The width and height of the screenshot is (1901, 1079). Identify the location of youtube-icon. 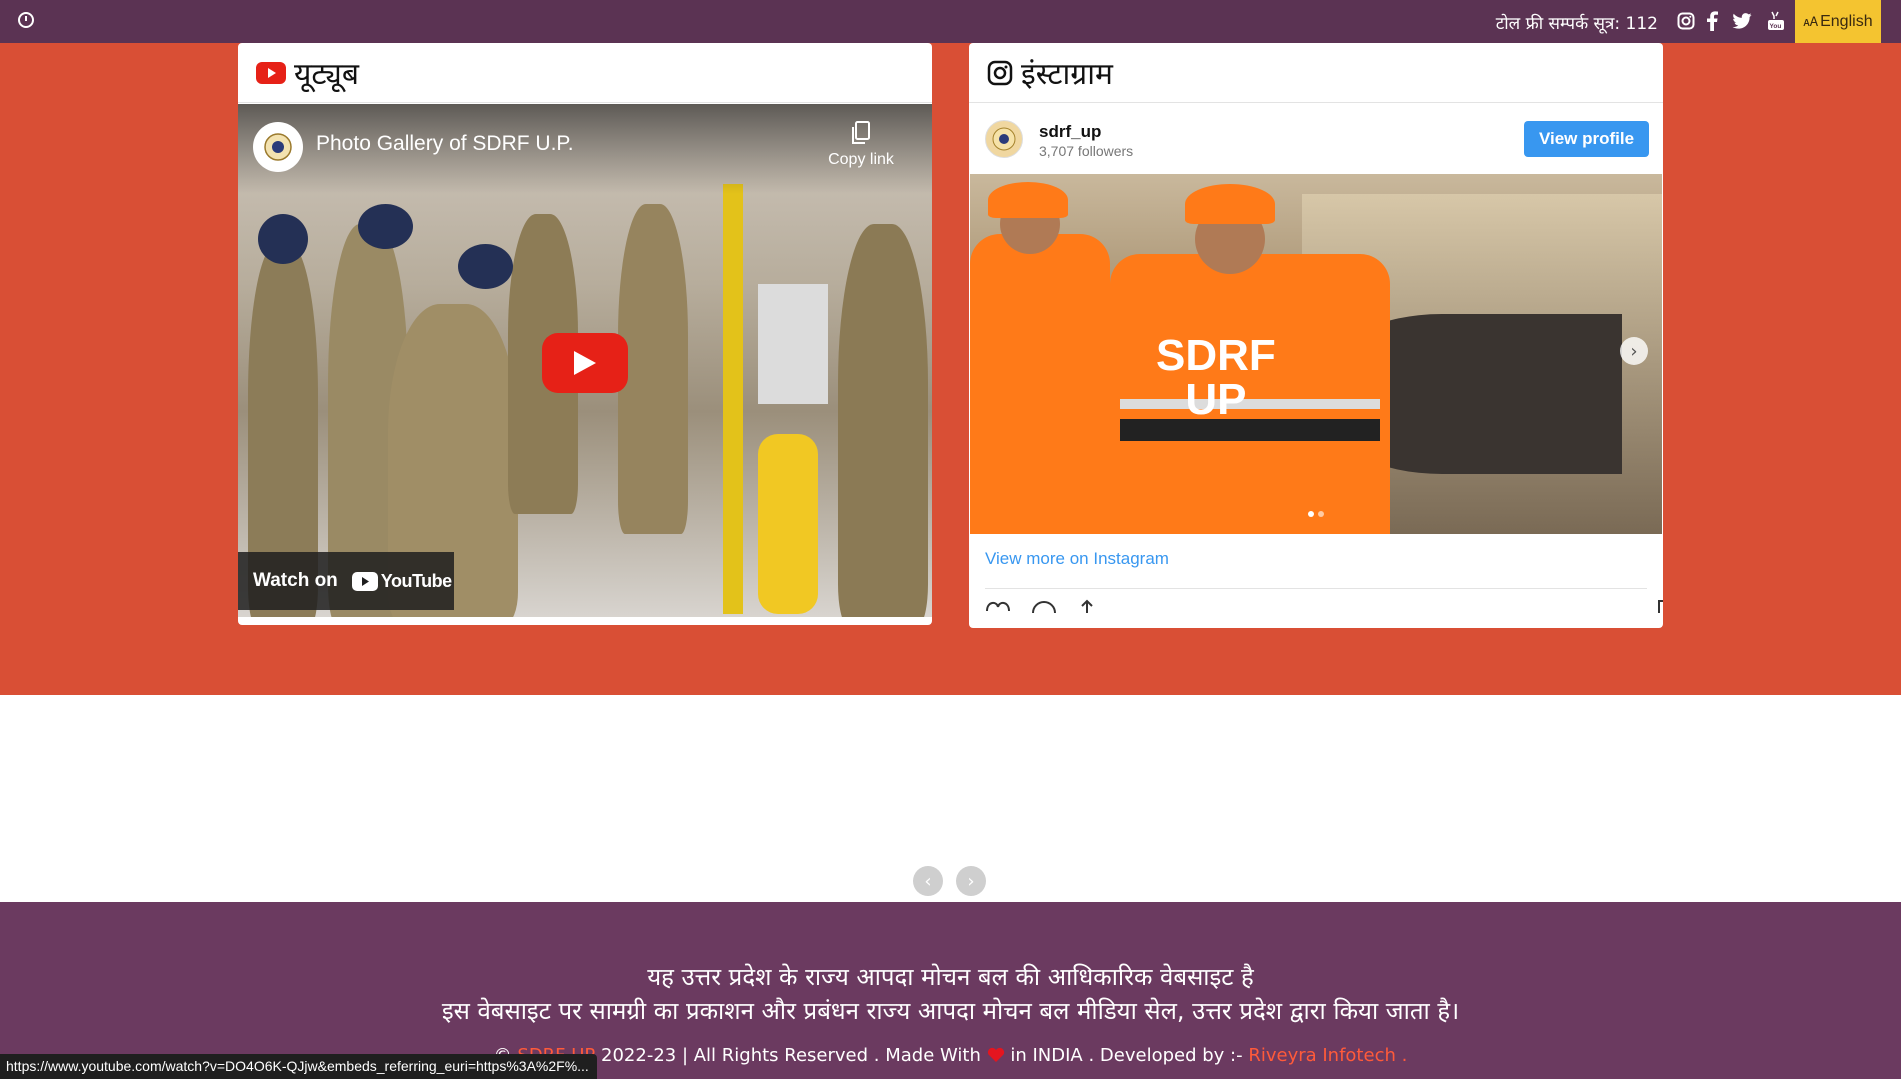
(364, 581).